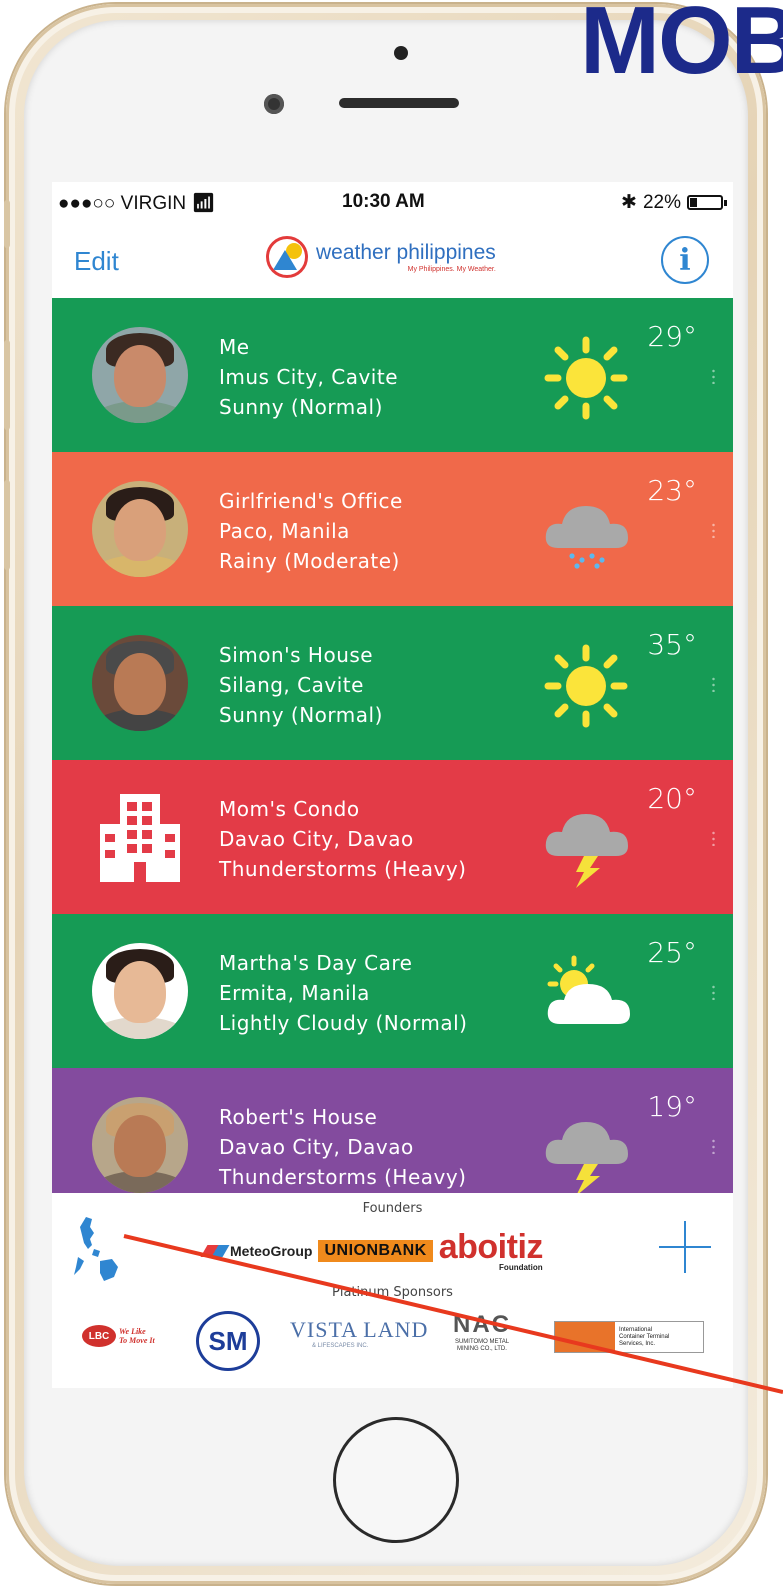  Describe the element at coordinates (7, 224) in the screenshot. I see `mute-switch` at that location.